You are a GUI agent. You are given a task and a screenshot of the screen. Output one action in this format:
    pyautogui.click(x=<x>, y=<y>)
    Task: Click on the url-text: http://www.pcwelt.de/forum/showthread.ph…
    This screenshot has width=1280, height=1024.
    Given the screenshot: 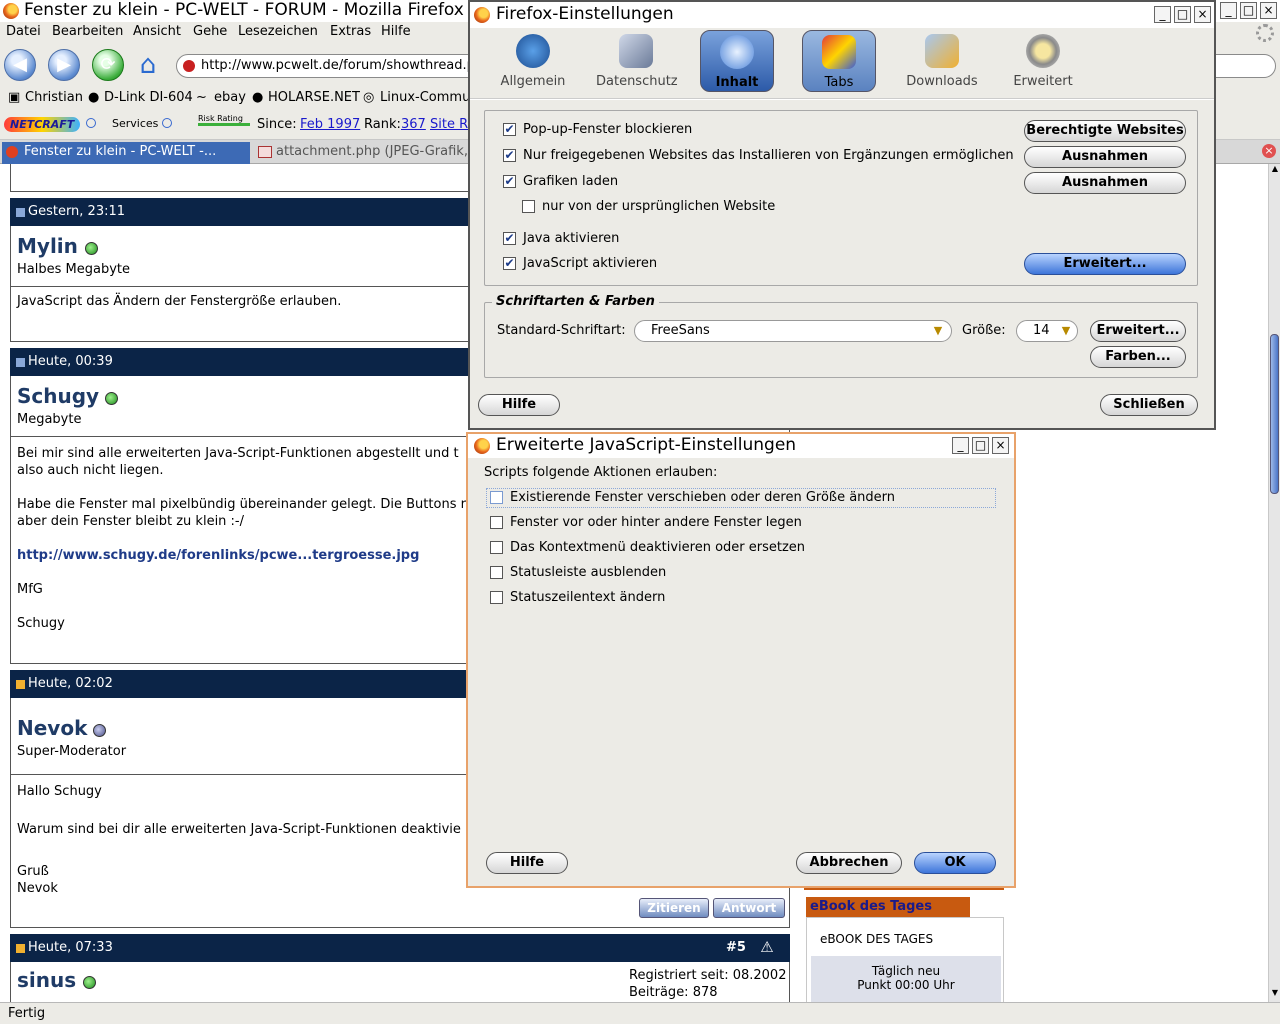 What is the action you would take?
    pyautogui.click(x=346, y=65)
    